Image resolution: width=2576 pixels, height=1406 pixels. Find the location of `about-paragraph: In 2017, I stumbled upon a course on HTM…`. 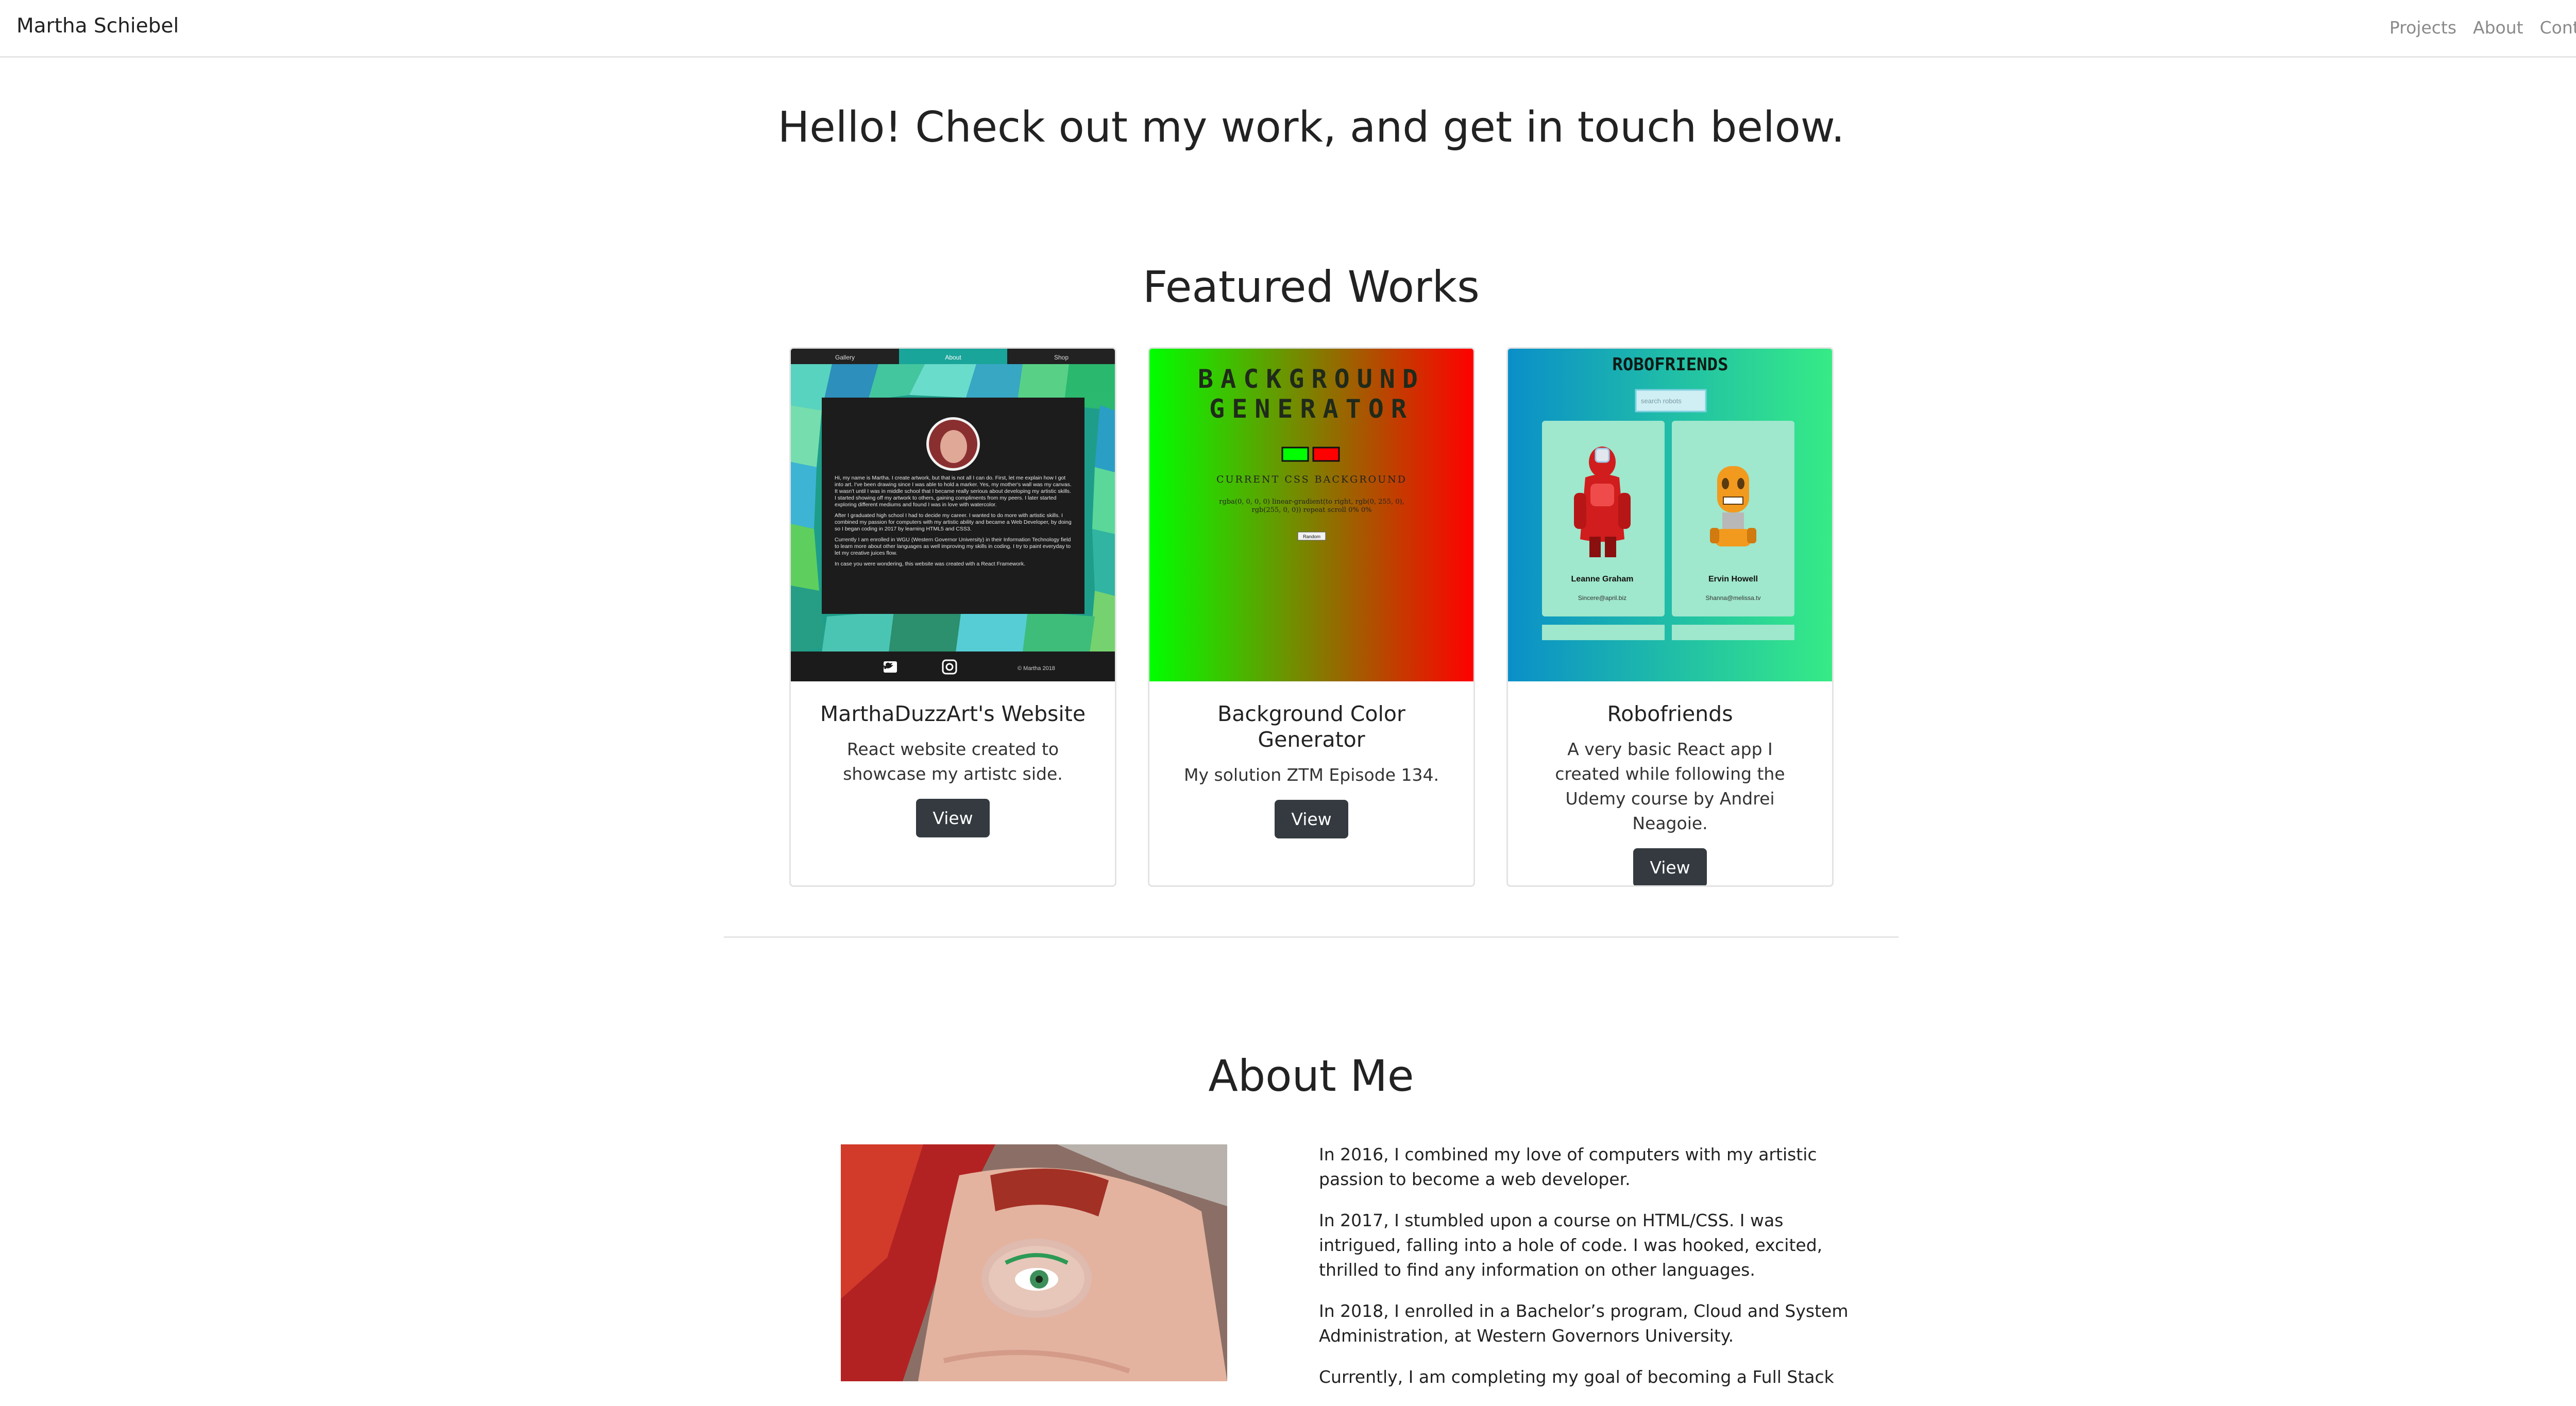

about-paragraph: In 2017, I stumbled upon a course on HTM… is located at coordinates (1571, 1245).